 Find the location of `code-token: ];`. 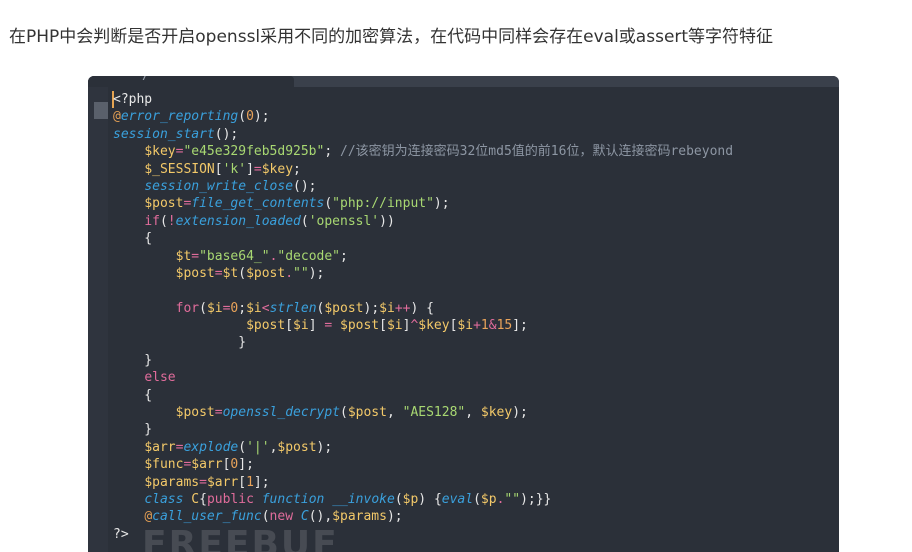

code-token: ]; is located at coordinates (261, 482).